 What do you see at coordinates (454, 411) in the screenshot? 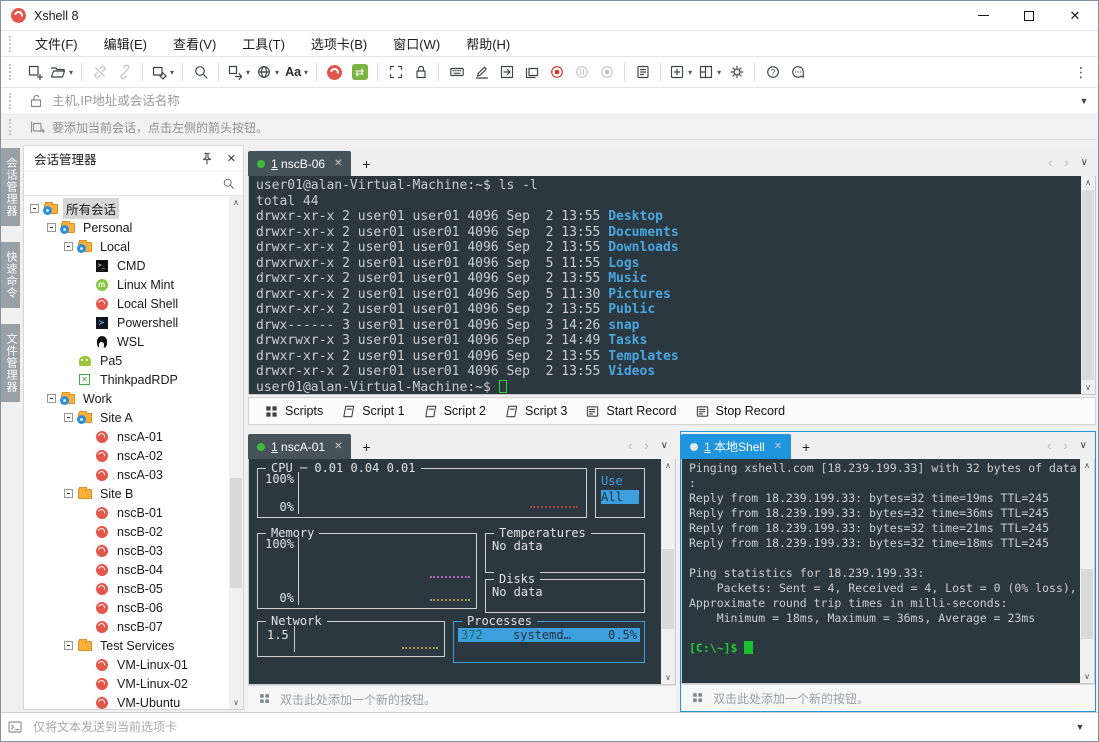
I see `script-2-button: Script 2` at bounding box center [454, 411].